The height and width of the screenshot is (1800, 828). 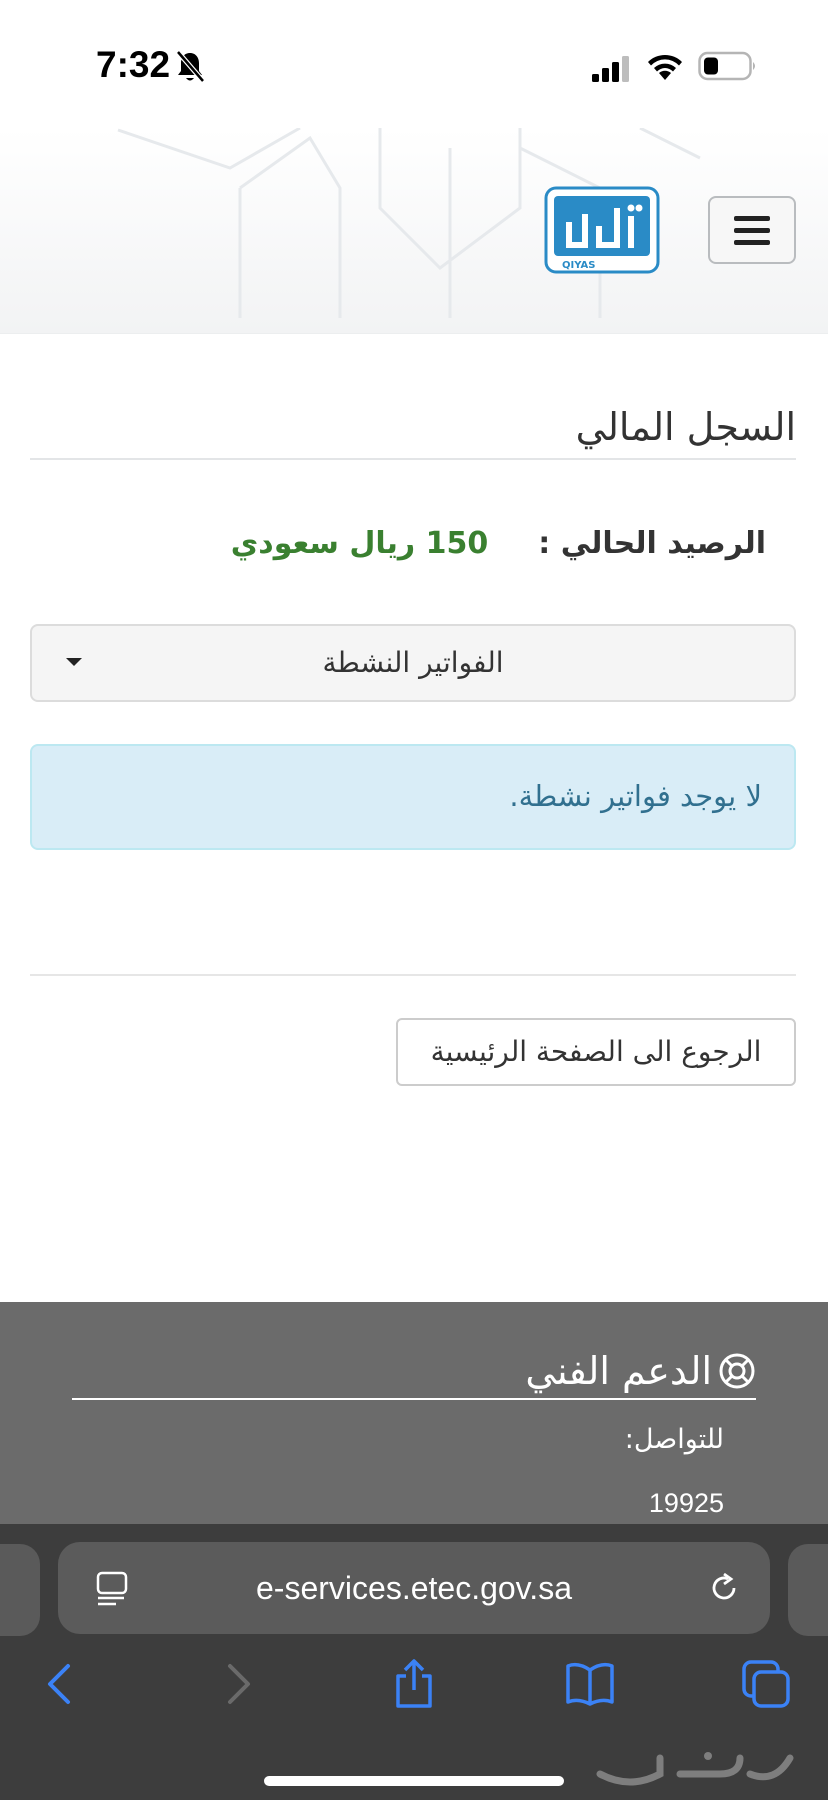 What do you see at coordinates (414, 64) in the screenshot?
I see `status-bar: 7:32` at bounding box center [414, 64].